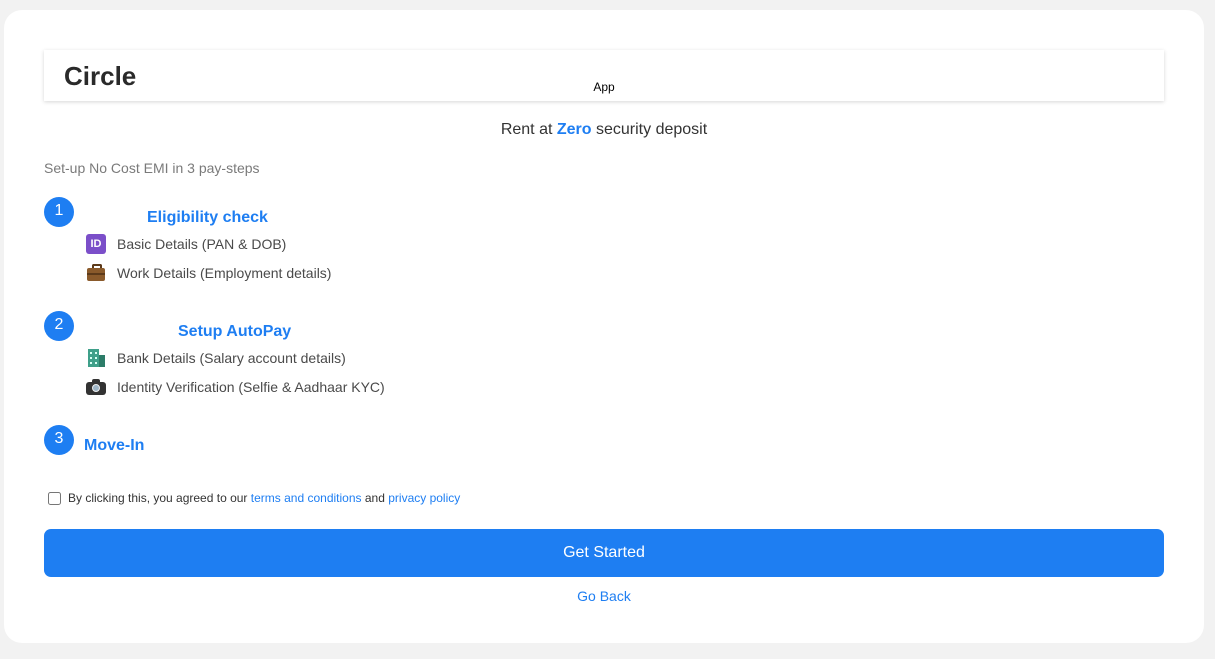  Describe the element at coordinates (207, 217) in the screenshot. I see `step-title-eligibility: Eligibility check` at that location.